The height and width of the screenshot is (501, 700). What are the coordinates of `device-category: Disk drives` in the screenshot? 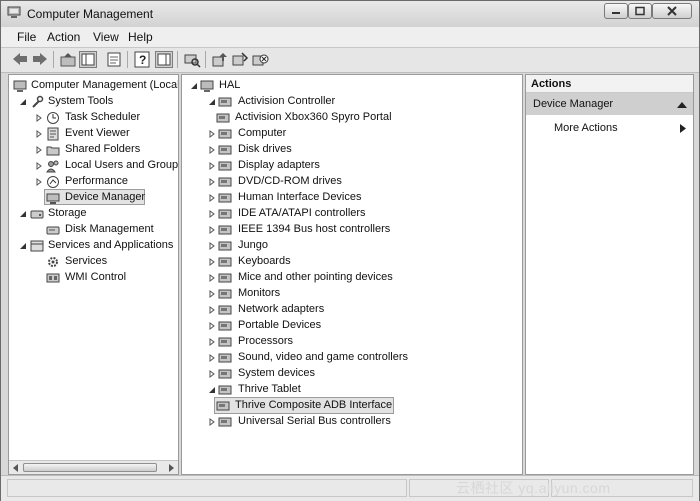 It's located at (352, 150).